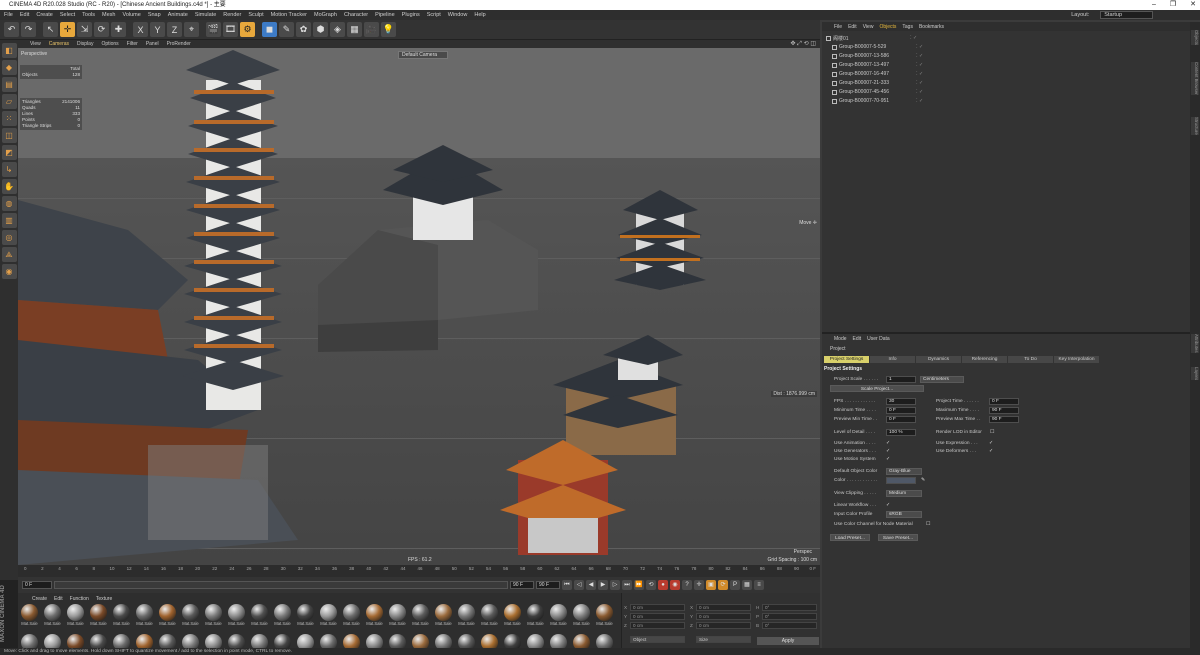 The image size is (1200, 655). What do you see at coordinates (1004, 410) in the screenshot?
I see `max-time-field: 90 F` at bounding box center [1004, 410].